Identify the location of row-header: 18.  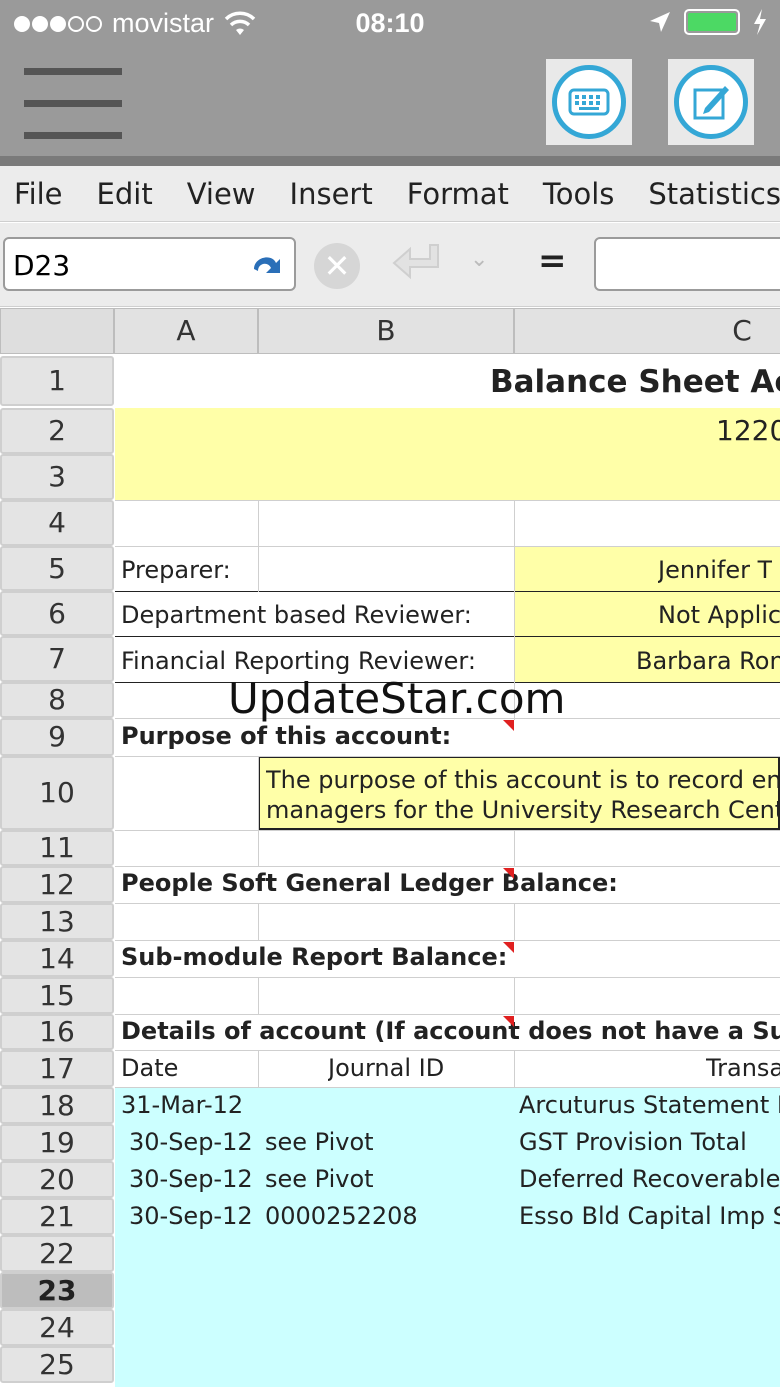
(57, 1105).